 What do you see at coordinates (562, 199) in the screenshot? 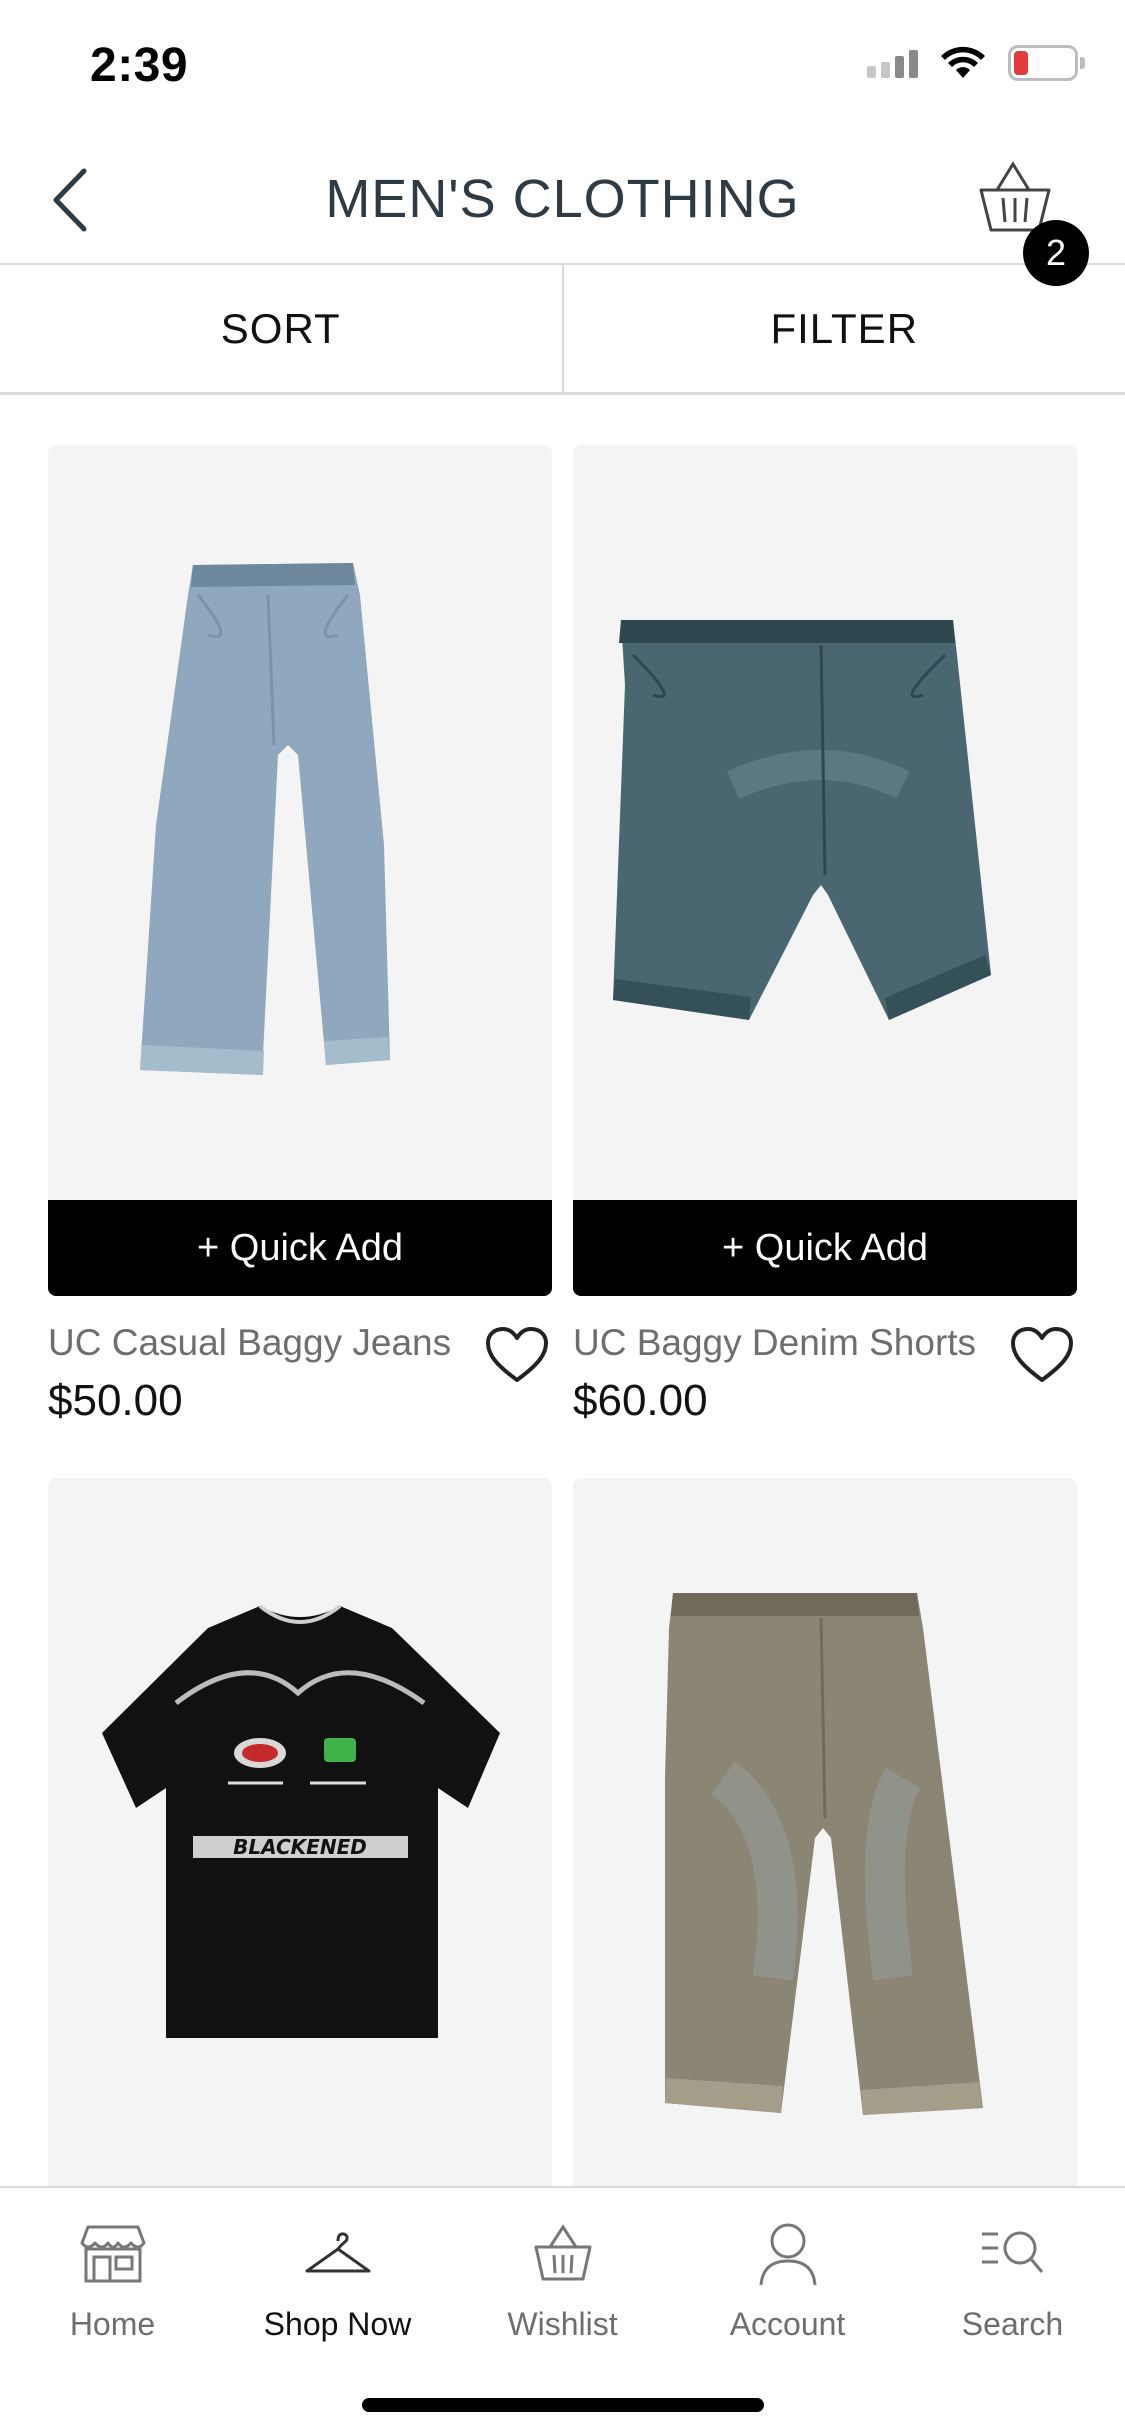
I see `page-title: MEN'S CLOTHING` at bounding box center [562, 199].